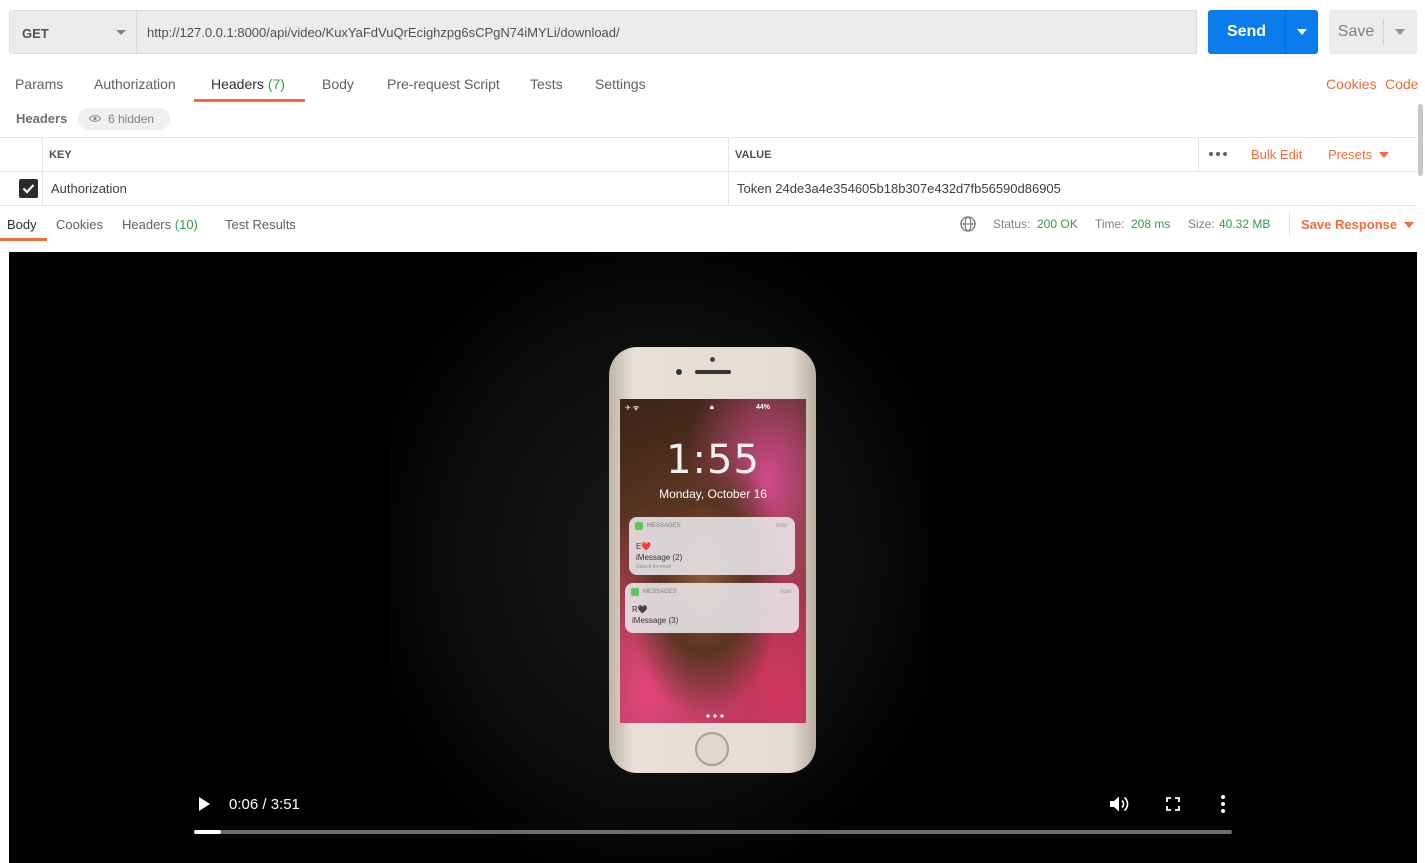 Image resolution: width=1425 pixels, height=863 pixels. What do you see at coordinates (260, 224) in the screenshot?
I see `response-tab-test-results: Test Results` at bounding box center [260, 224].